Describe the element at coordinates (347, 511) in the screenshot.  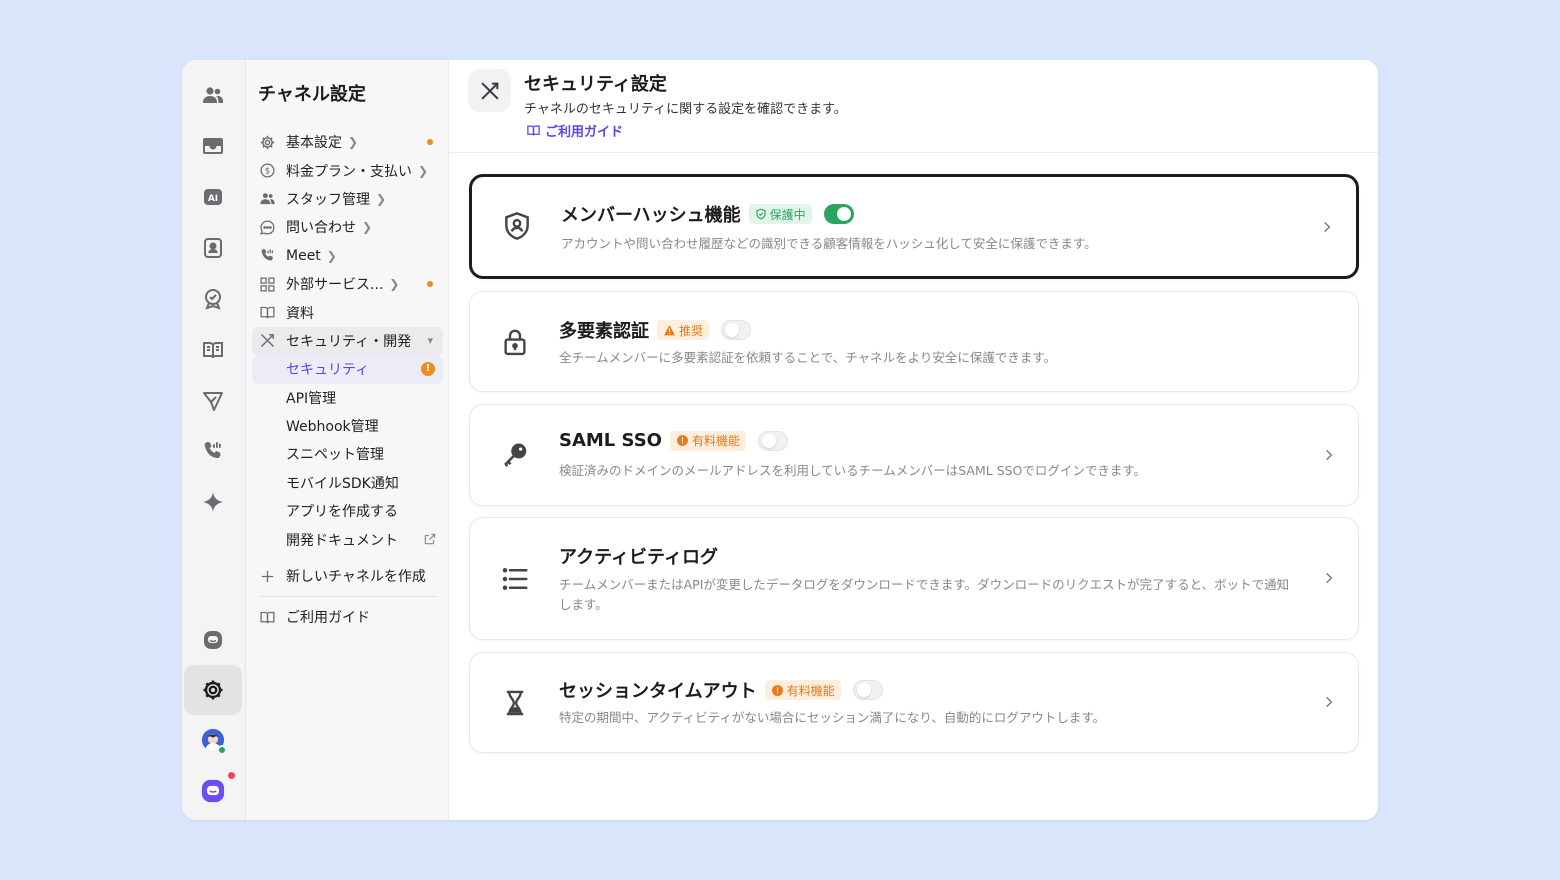
I see `sidebar-sub-create-app: アプリを作成する` at that location.